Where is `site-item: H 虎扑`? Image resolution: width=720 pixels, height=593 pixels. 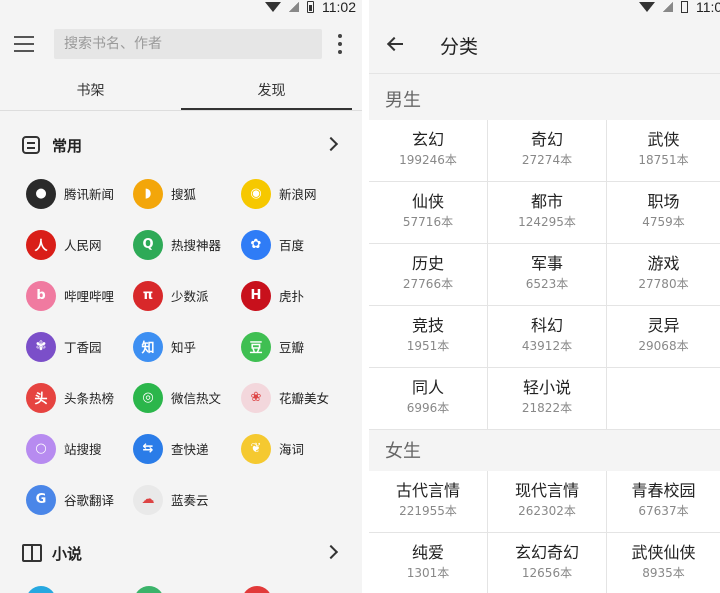 site-item: H 虎扑 is located at coordinates (268, 295).